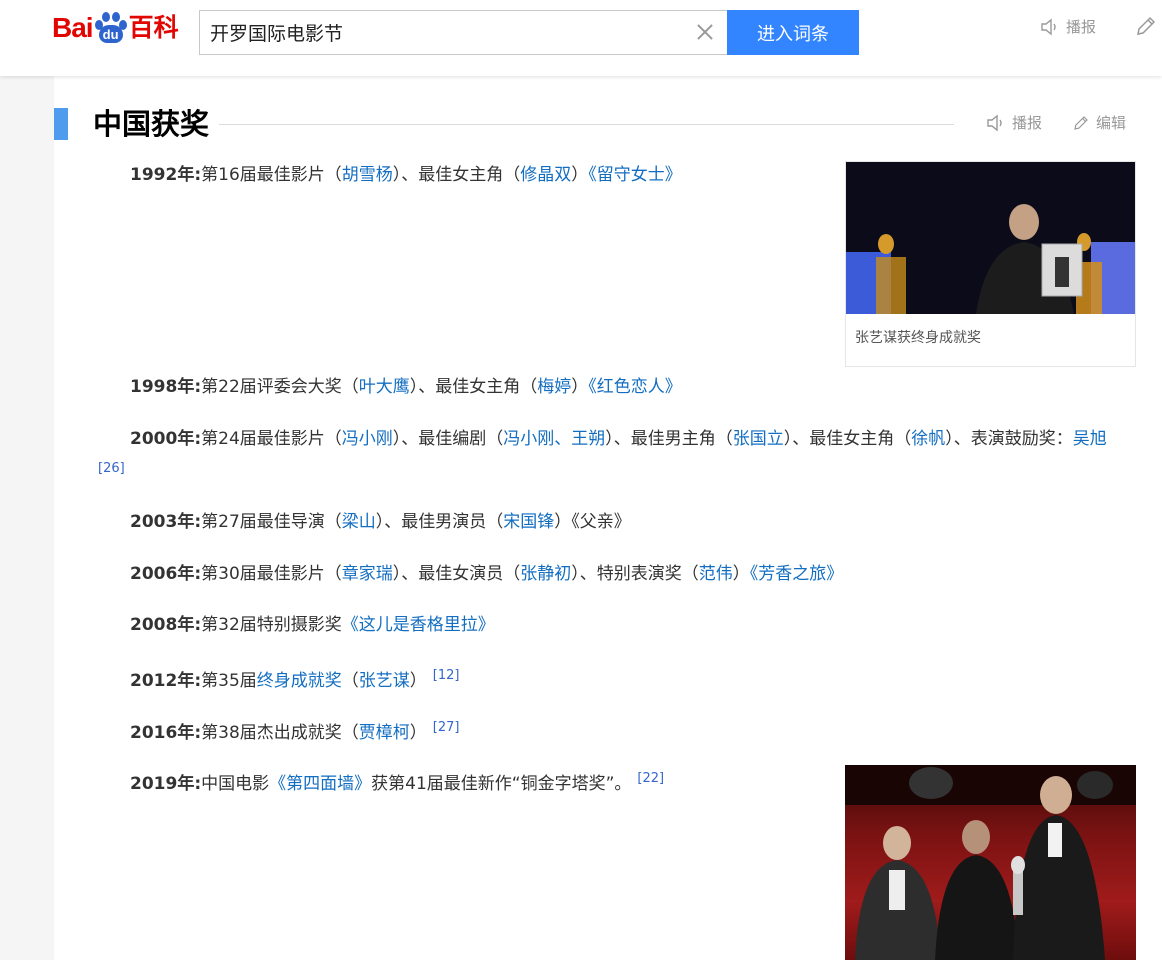 Image resolution: width=1162 pixels, height=960 pixels. I want to click on paw-icon: du, so click(111, 28).